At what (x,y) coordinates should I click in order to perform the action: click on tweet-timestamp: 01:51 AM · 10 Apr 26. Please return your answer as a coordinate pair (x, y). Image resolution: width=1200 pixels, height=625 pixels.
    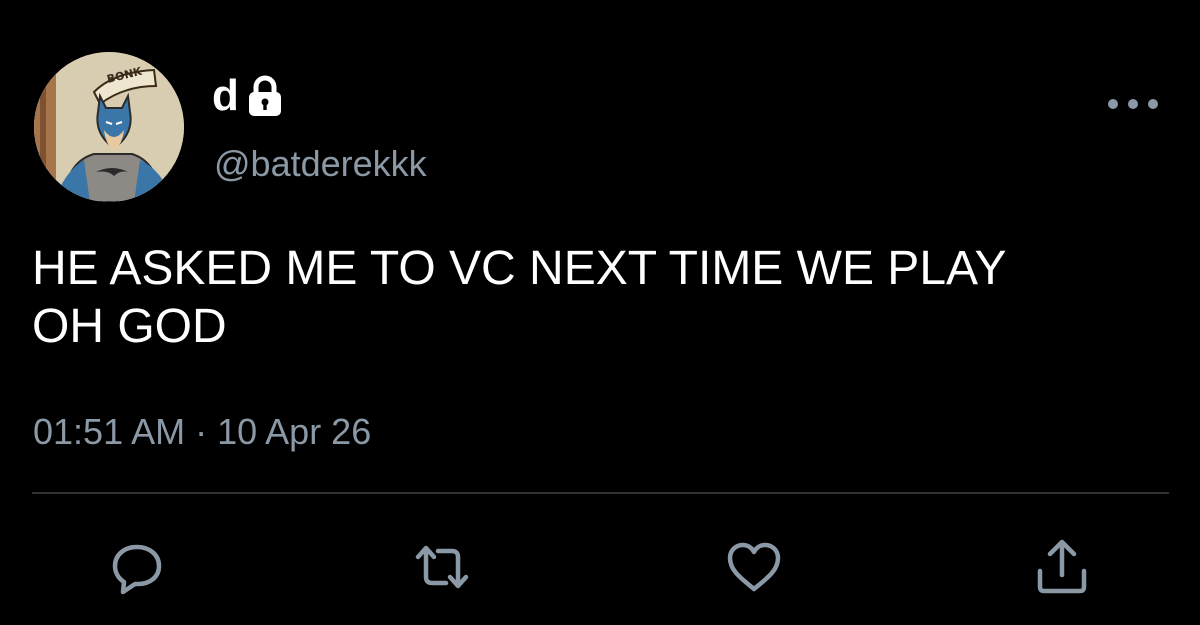
    Looking at the image, I should click on (202, 432).